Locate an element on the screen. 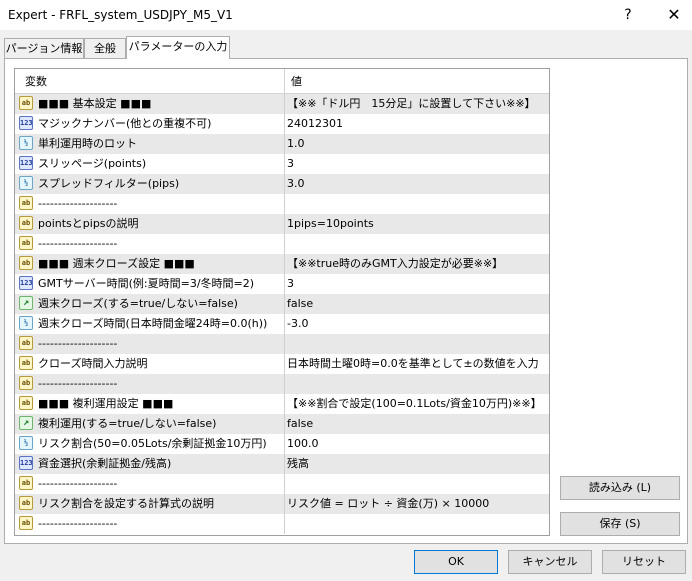 Image resolution: width=692 pixels, height=581 pixels. parameter-row: ½ 単利運用時のロット 1.0 is located at coordinates (282, 144).